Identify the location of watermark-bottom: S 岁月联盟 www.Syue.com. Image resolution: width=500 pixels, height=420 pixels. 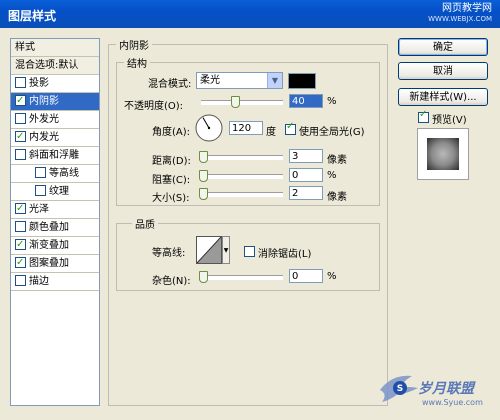
(438, 395).